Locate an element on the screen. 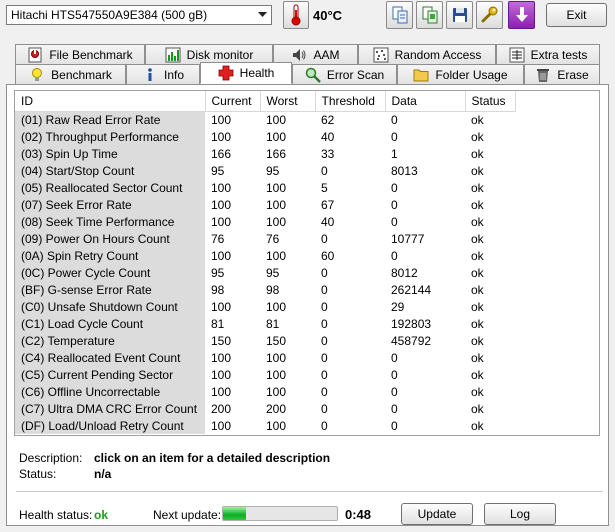  column-header-threshold: Threshold is located at coordinates (350, 101).